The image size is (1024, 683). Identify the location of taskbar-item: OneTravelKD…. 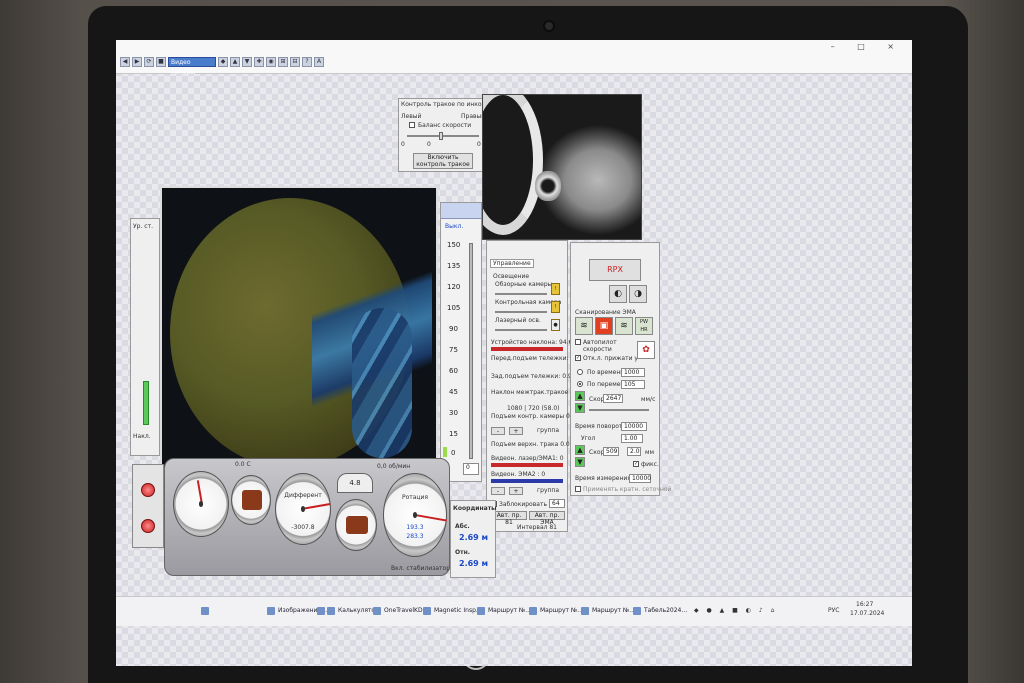
(400, 611).